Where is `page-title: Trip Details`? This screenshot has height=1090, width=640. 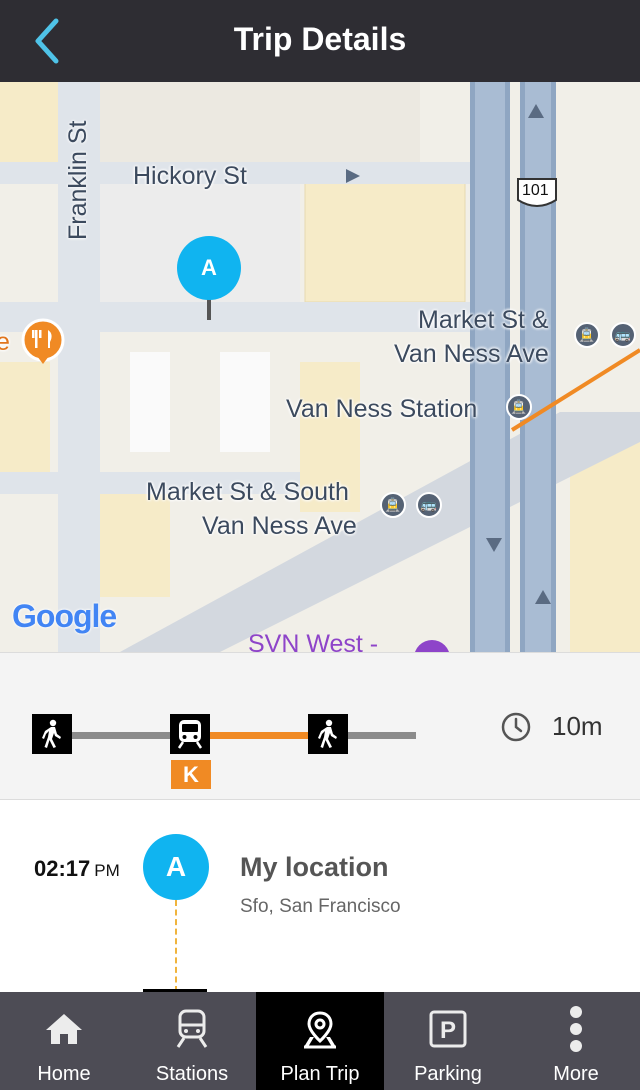
page-title: Trip Details is located at coordinates (320, 39).